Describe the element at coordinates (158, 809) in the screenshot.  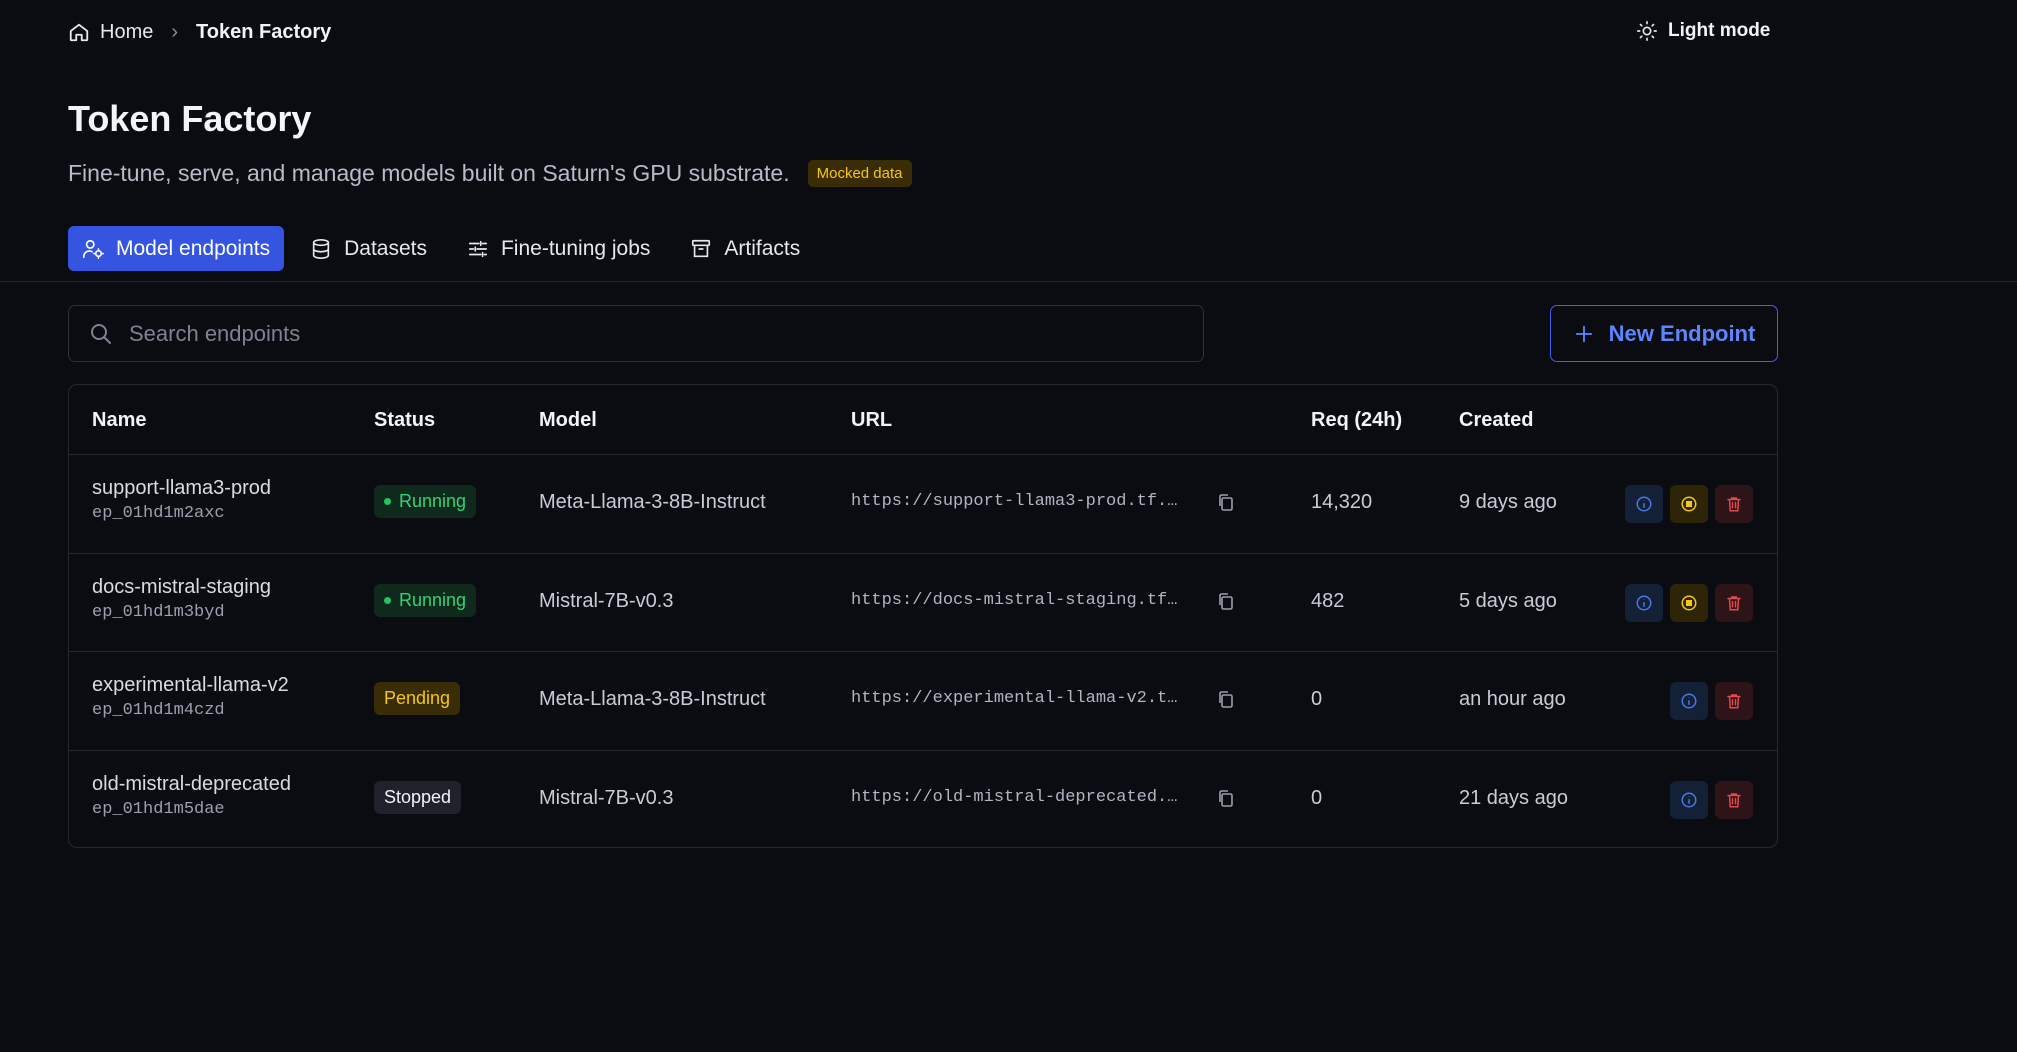
I see `endpoint-id: ep_01hd1m5dae` at that location.